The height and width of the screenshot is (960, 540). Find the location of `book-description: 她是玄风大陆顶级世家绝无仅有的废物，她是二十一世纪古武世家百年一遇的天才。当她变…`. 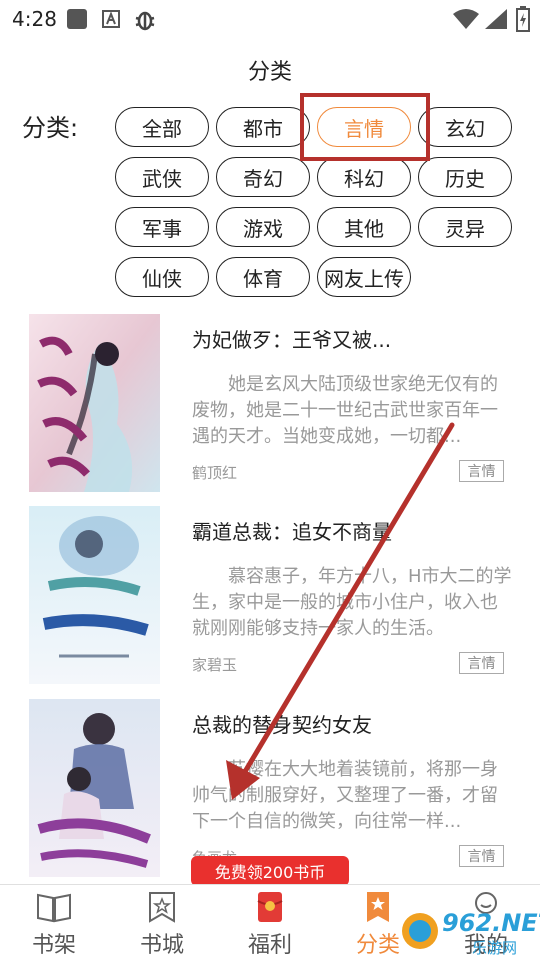

book-description: 她是玄风大陆顶级世家绝无仅有的废物，她是二十一世纪古武世家百年一遇的天才。当她变… is located at coordinates (345, 410).